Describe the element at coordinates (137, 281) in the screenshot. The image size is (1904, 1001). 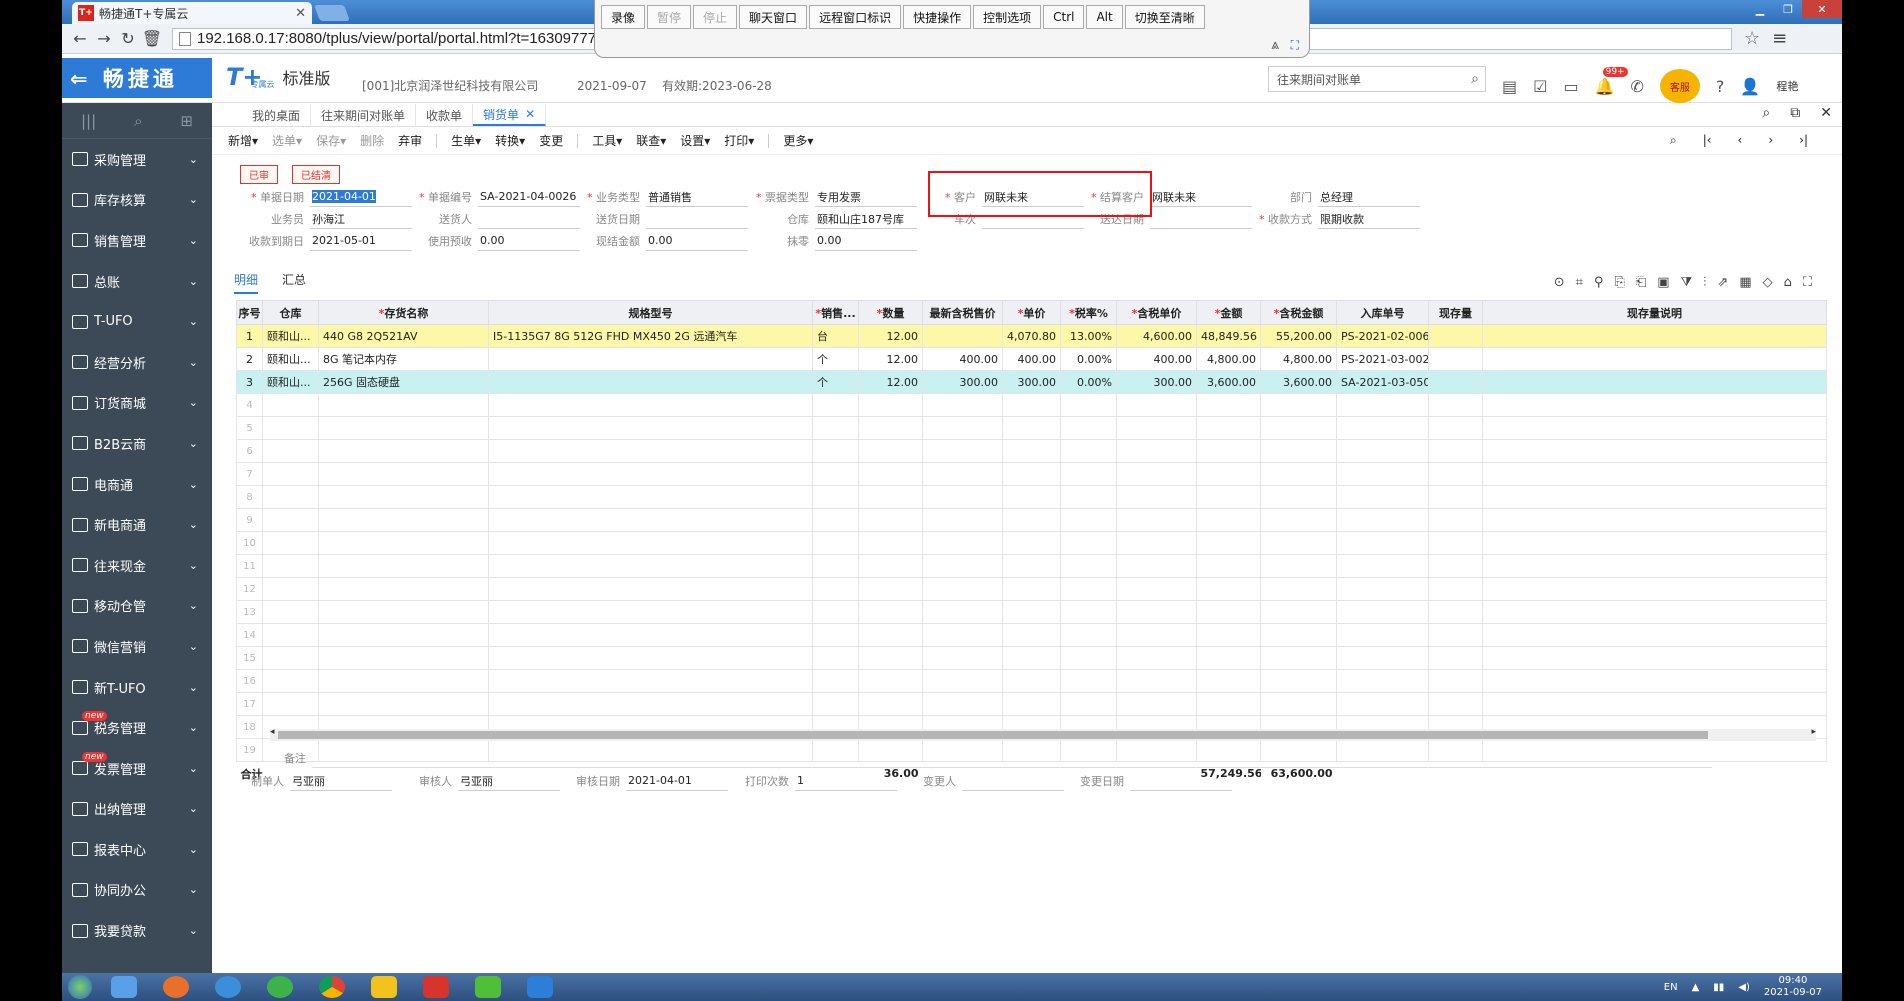
I see `sidebar-item: 总账 ⌄` at that location.